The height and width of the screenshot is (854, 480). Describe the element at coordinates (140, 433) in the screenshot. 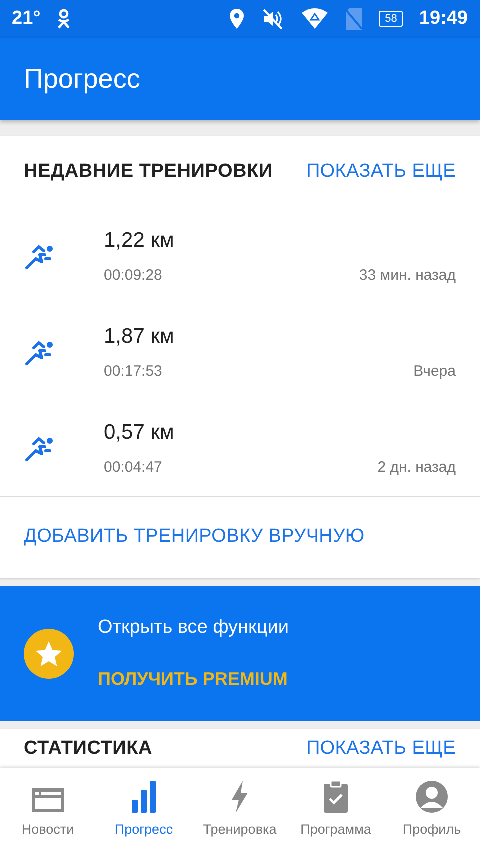

I see `distance-text: 0,57 км` at that location.